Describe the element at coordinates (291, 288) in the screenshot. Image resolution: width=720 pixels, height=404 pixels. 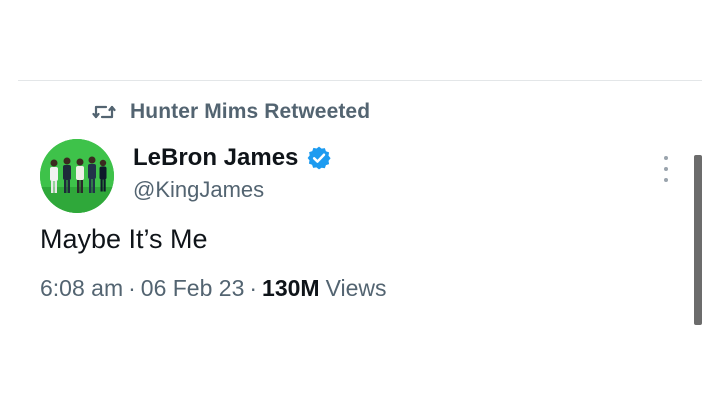
I see `views-count: 130M` at that location.